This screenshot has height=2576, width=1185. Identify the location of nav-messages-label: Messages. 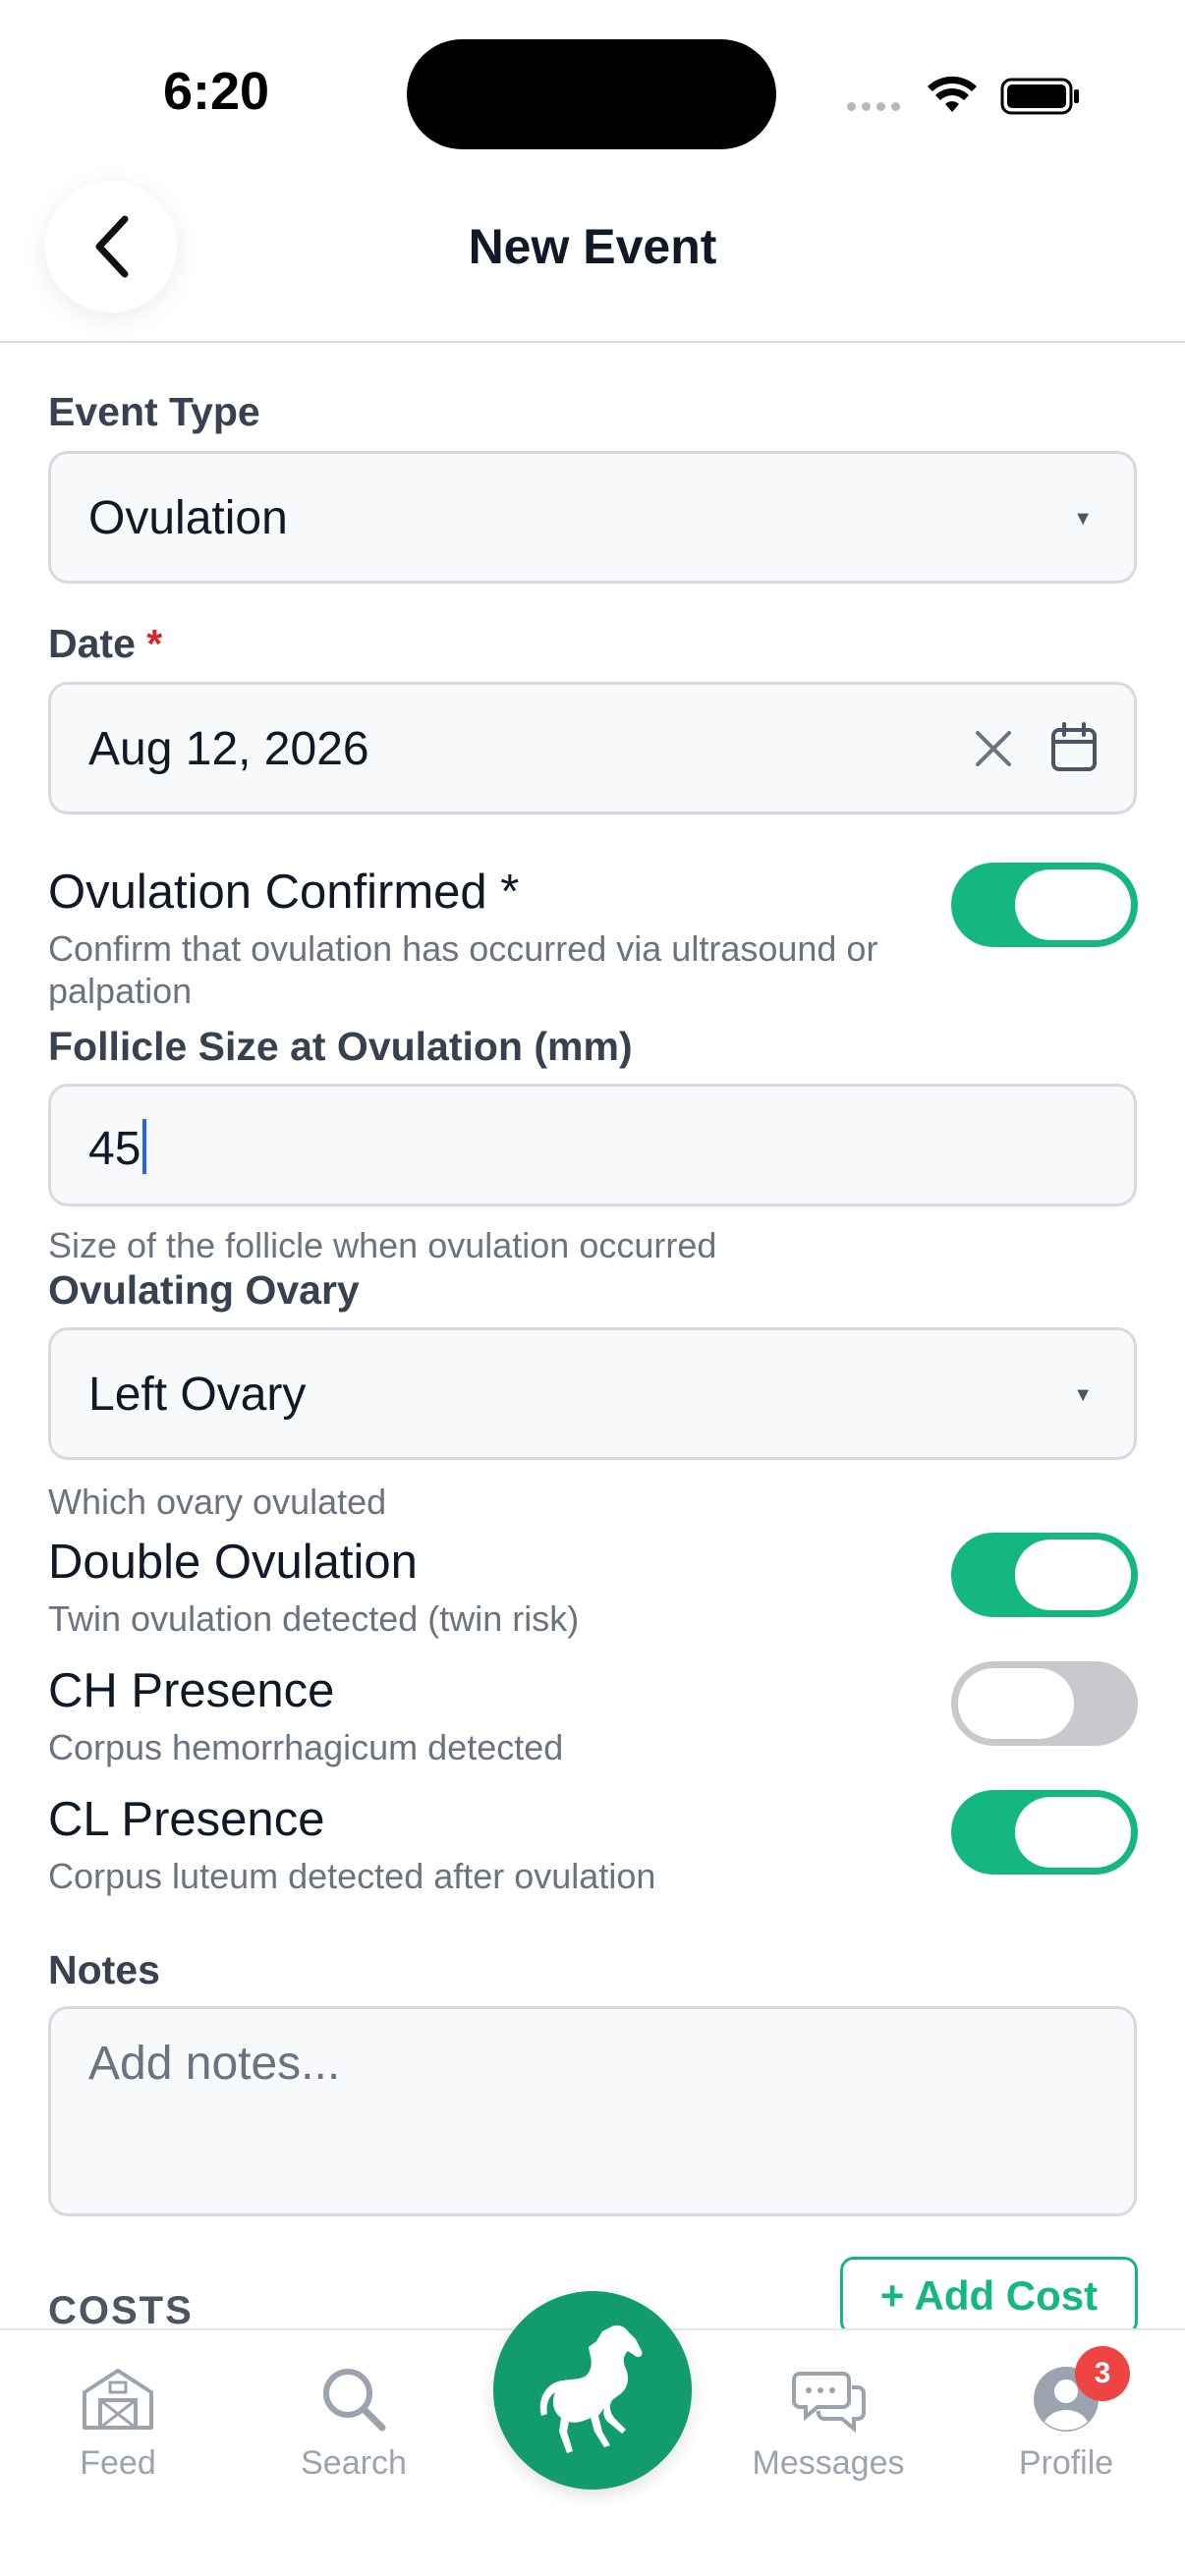
(829, 2463).